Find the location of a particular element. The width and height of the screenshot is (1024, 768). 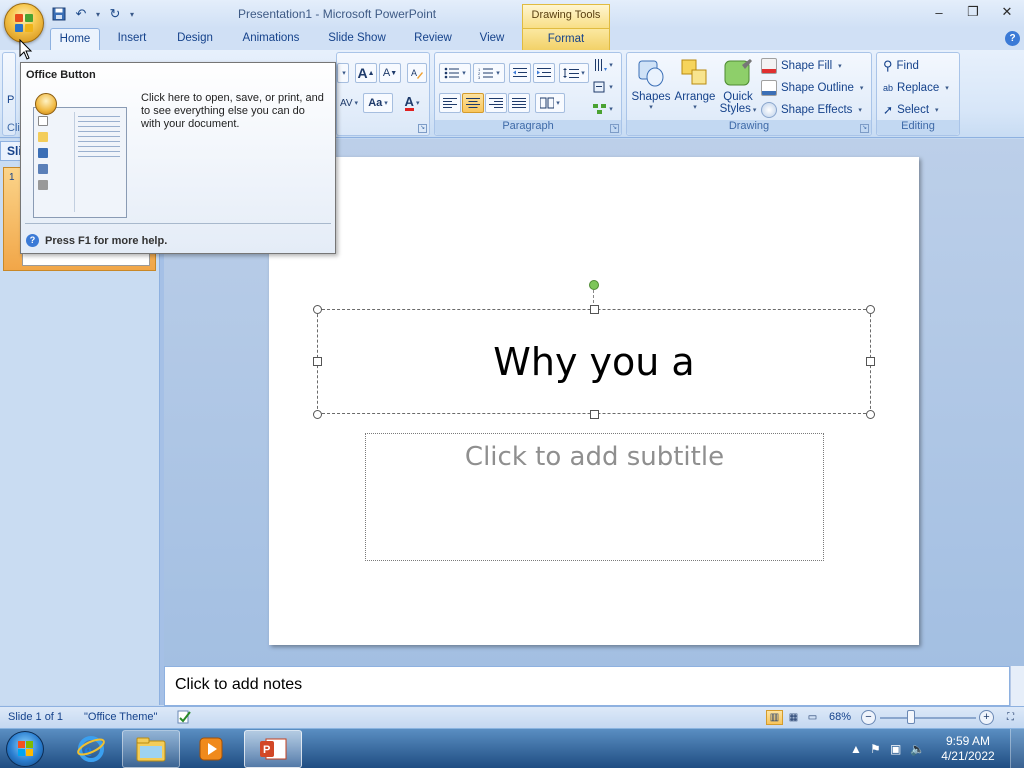

tab-format: Format is located at coordinates (566, 39).